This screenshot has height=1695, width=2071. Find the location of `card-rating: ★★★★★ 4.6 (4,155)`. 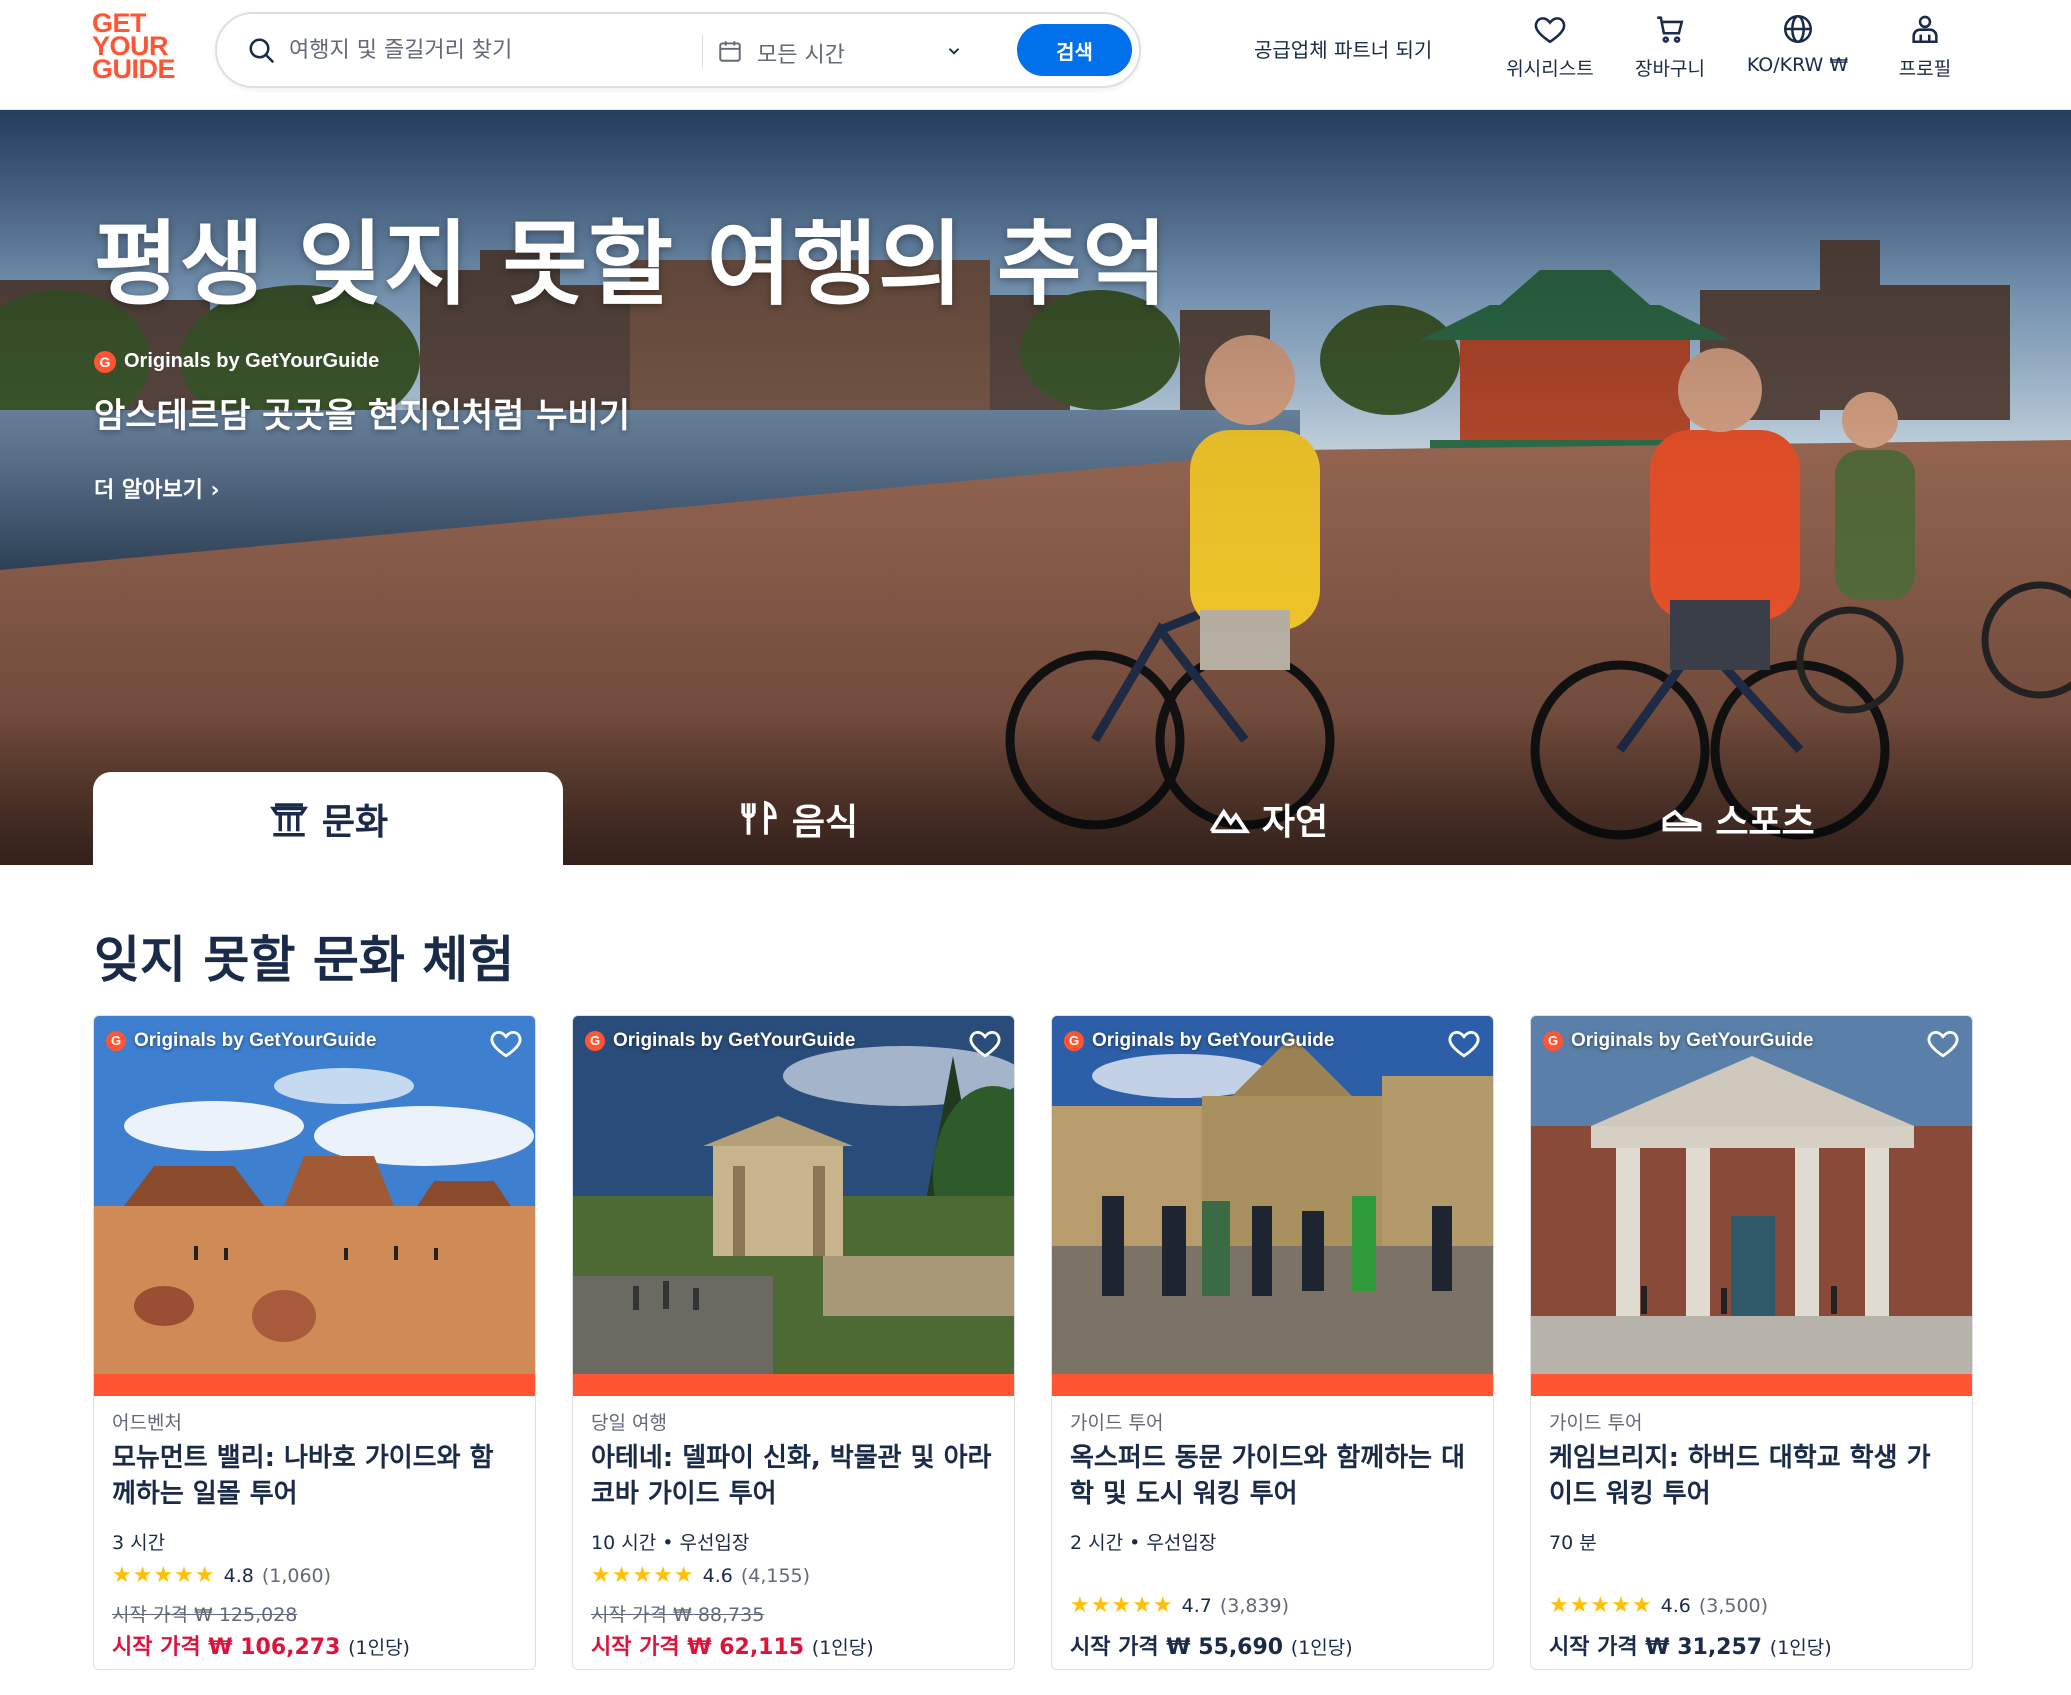

card-rating: ★★★★★ 4.6 (4,155) is located at coordinates (700, 1575).